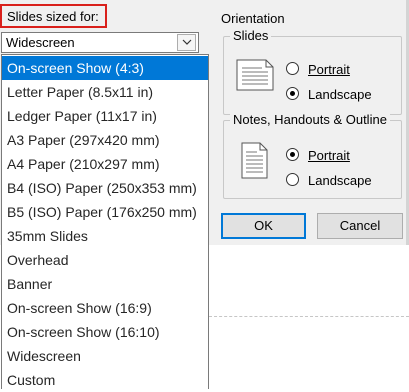 The image size is (409, 392). I want to click on slides-portrait-label: Portrait, so click(329, 69).